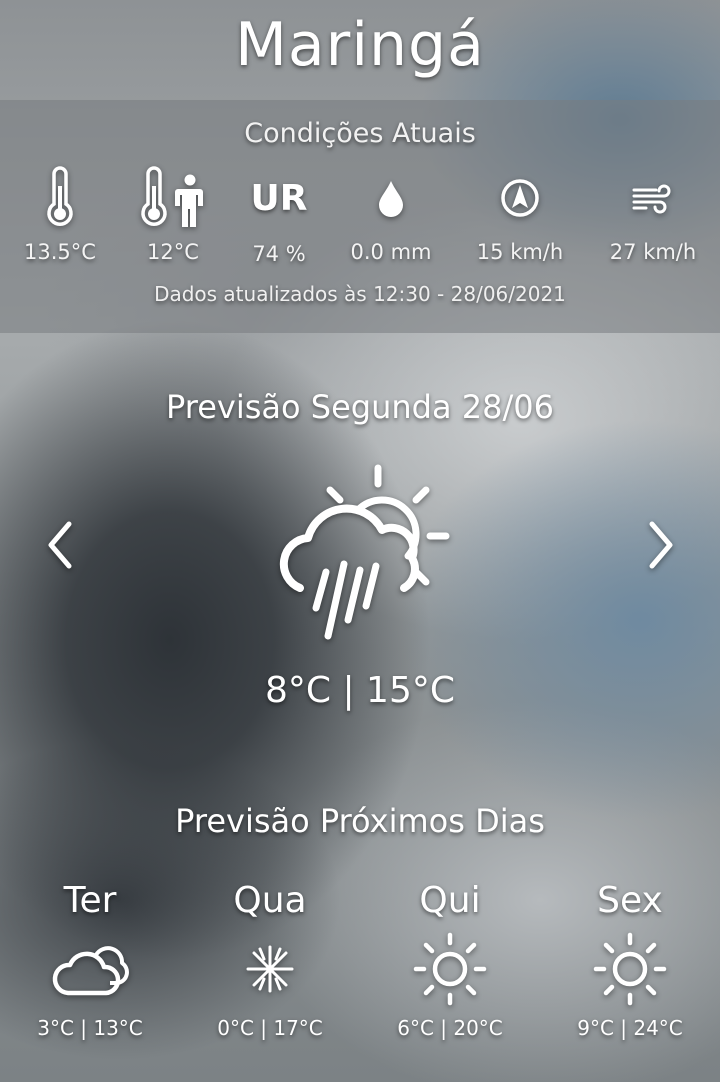 The image size is (720, 1082). Describe the element at coordinates (360, 407) in the screenshot. I see `today-forecast-heading: Previsão Segunda 28/06` at that location.